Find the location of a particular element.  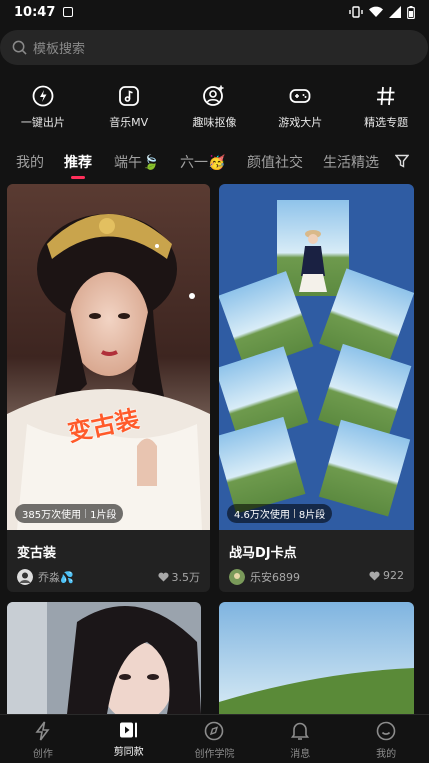

tab-beauty-social: 颜值社交 is located at coordinates (275, 162).